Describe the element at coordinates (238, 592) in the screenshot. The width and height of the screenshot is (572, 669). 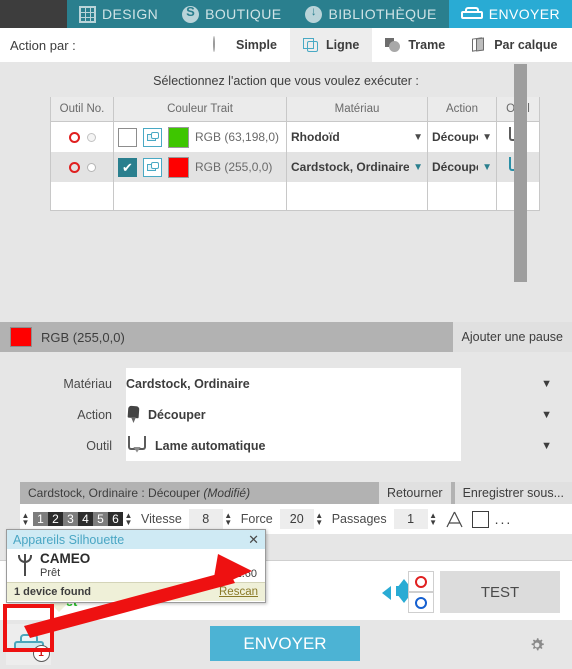
I see `rescan-link: Rescan` at that location.